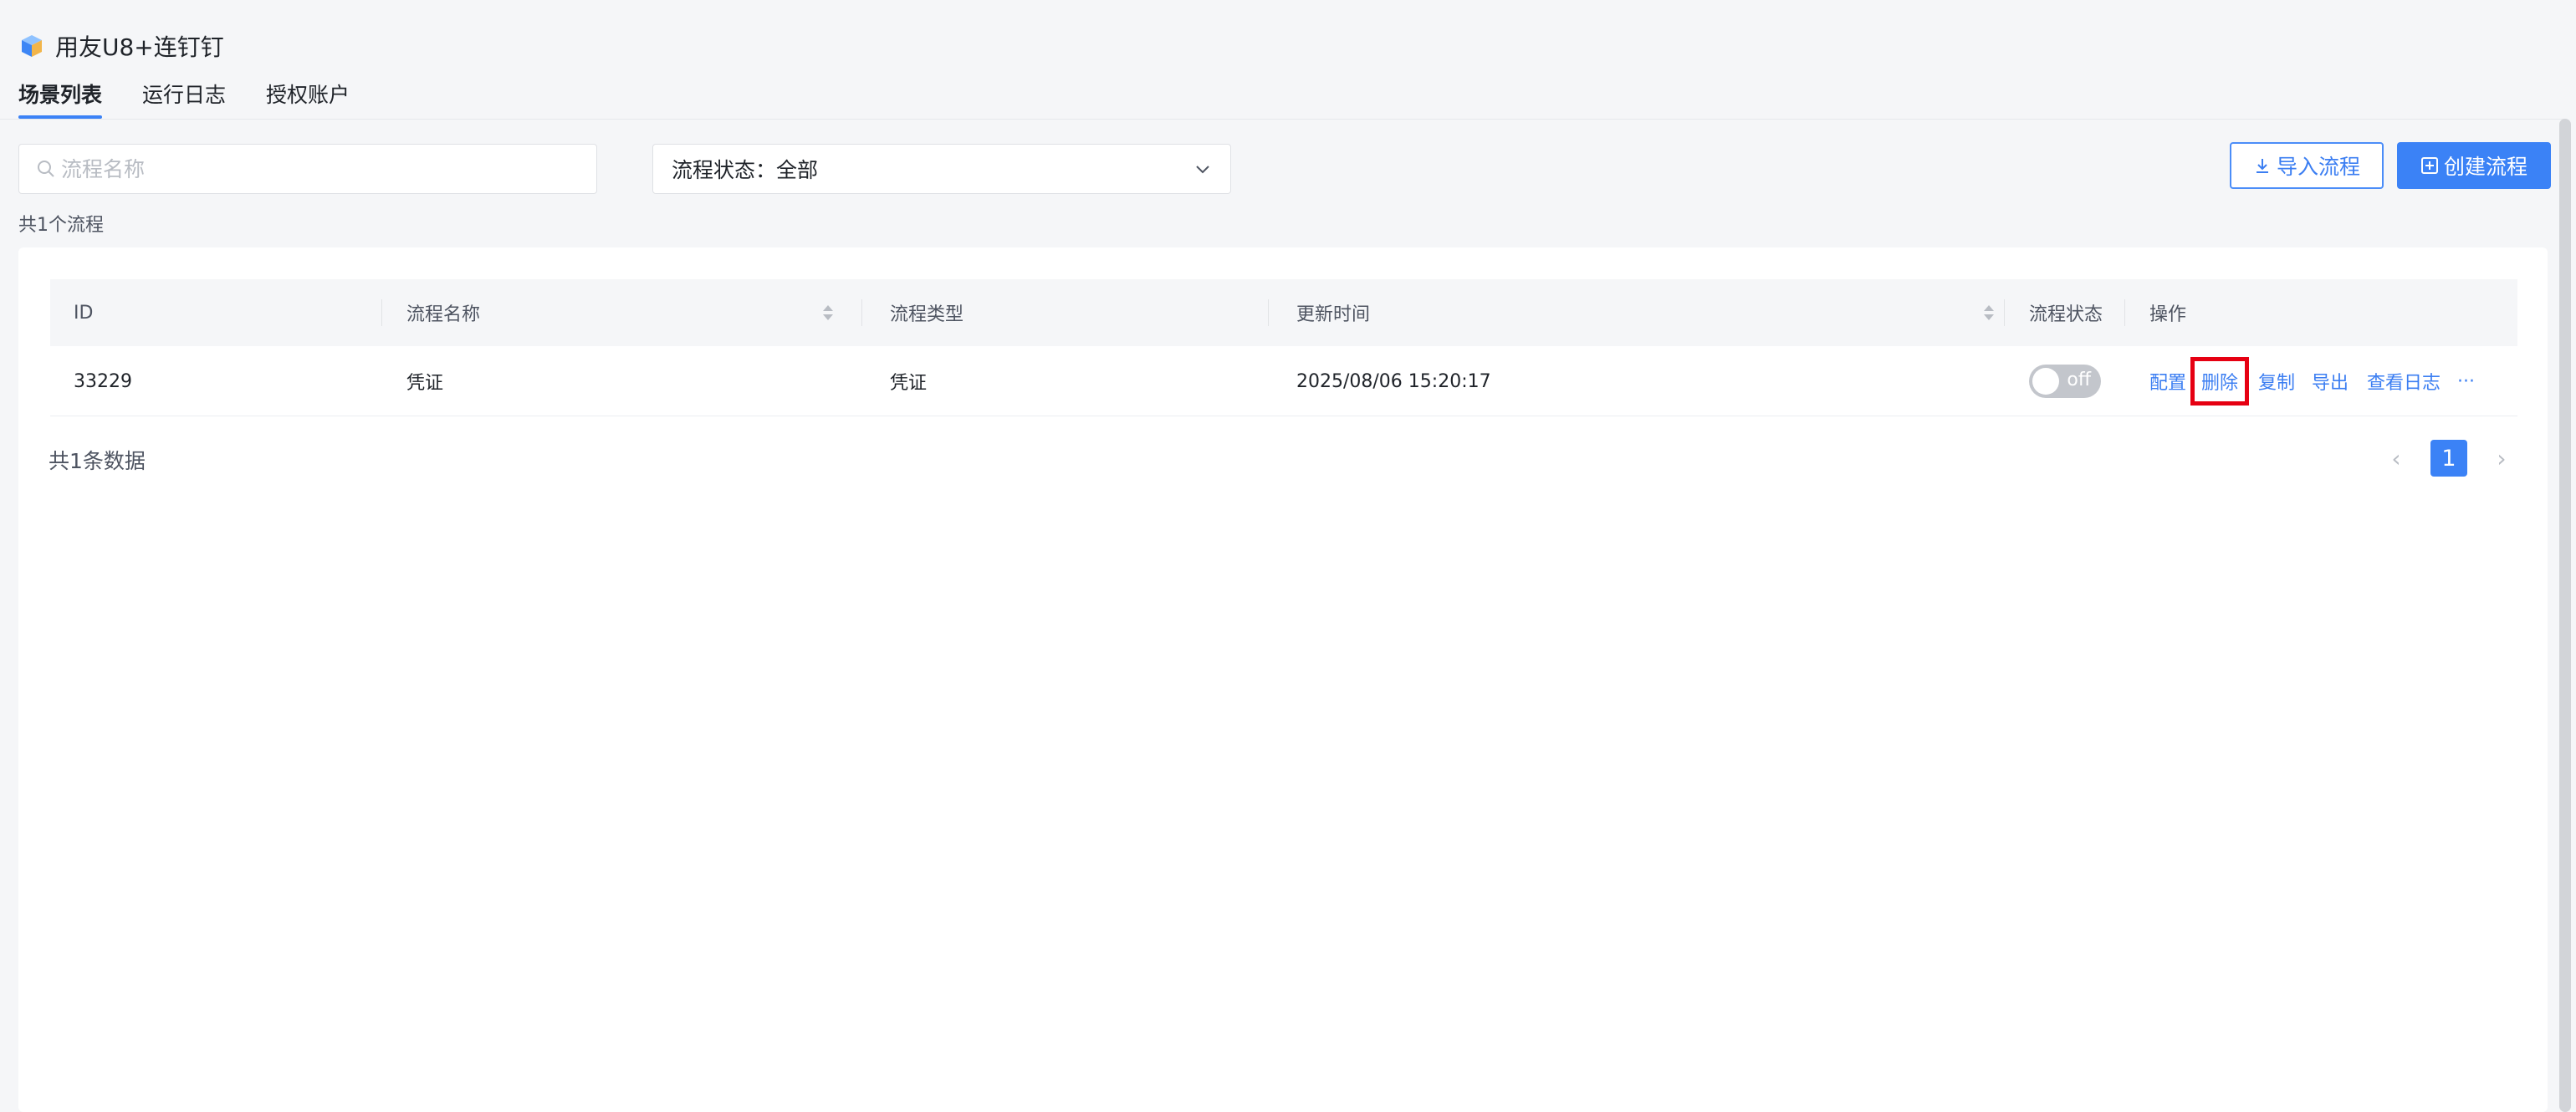 This screenshot has width=2576, height=1112. I want to click on column-header-status: 流程状态, so click(2066, 314).